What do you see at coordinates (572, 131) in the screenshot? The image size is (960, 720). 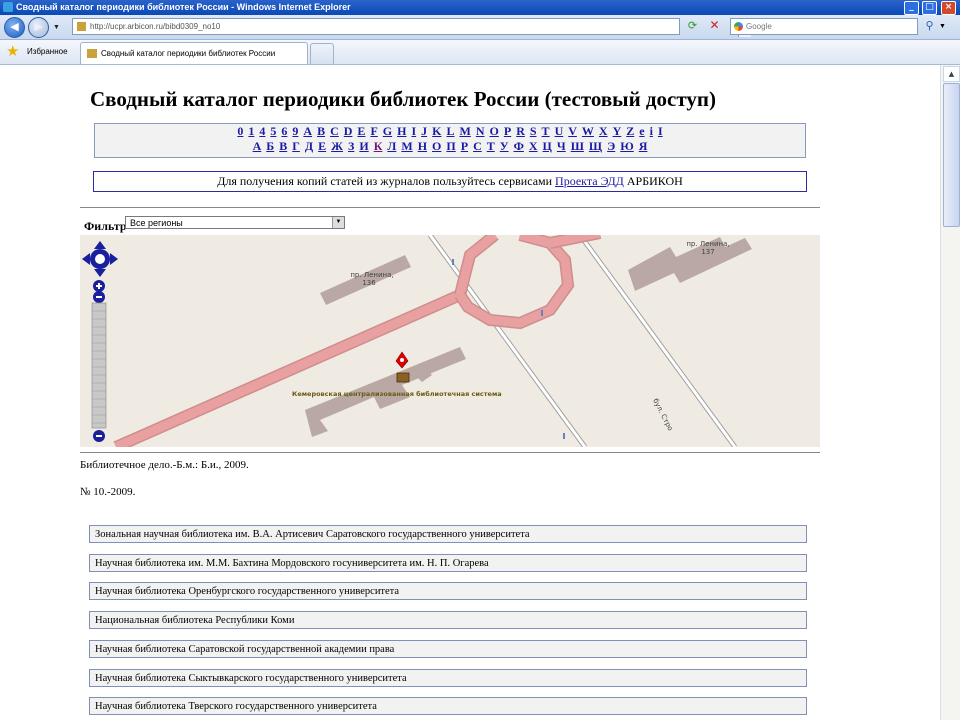 I see `alphabet-letter-link: V` at bounding box center [572, 131].